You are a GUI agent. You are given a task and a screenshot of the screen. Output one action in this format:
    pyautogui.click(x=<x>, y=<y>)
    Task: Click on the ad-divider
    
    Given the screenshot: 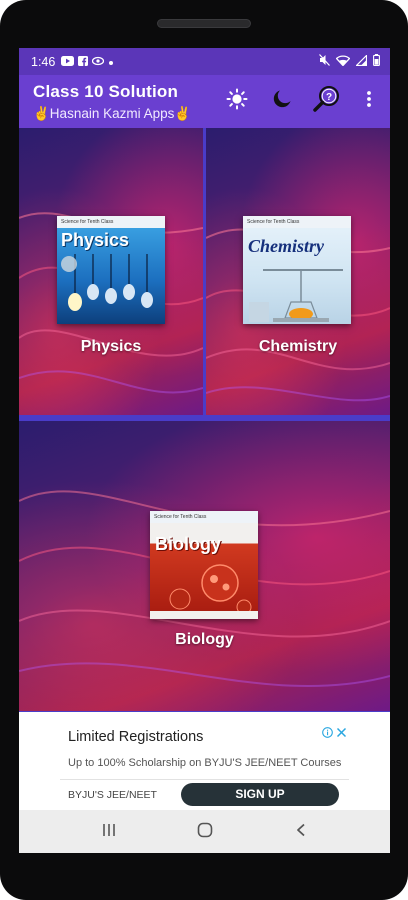 What is the action you would take?
    pyautogui.click(x=204, y=779)
    